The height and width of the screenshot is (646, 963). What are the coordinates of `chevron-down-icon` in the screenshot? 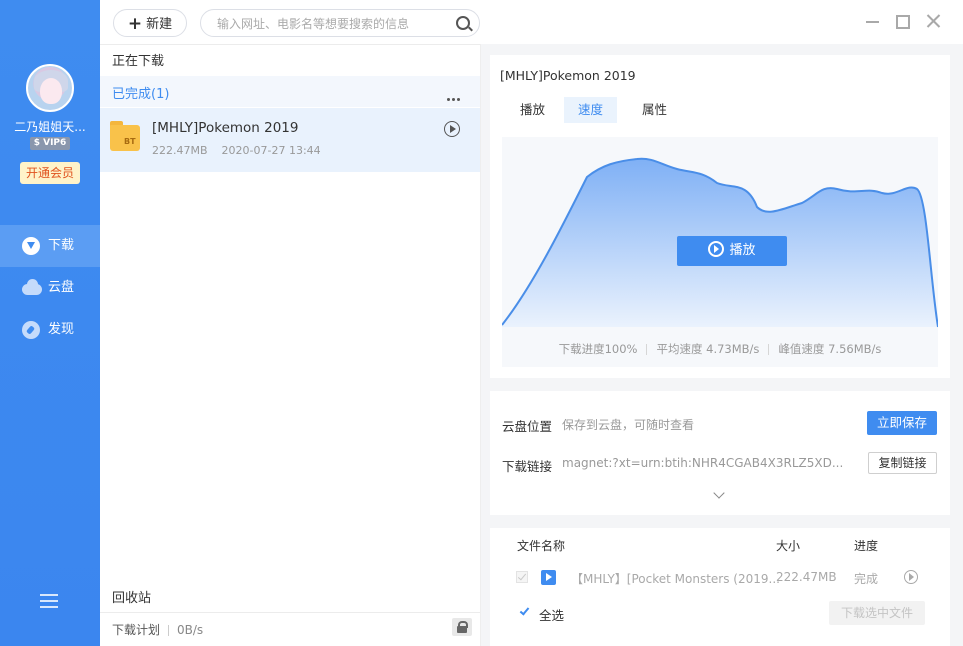 It's located at (719, 493).